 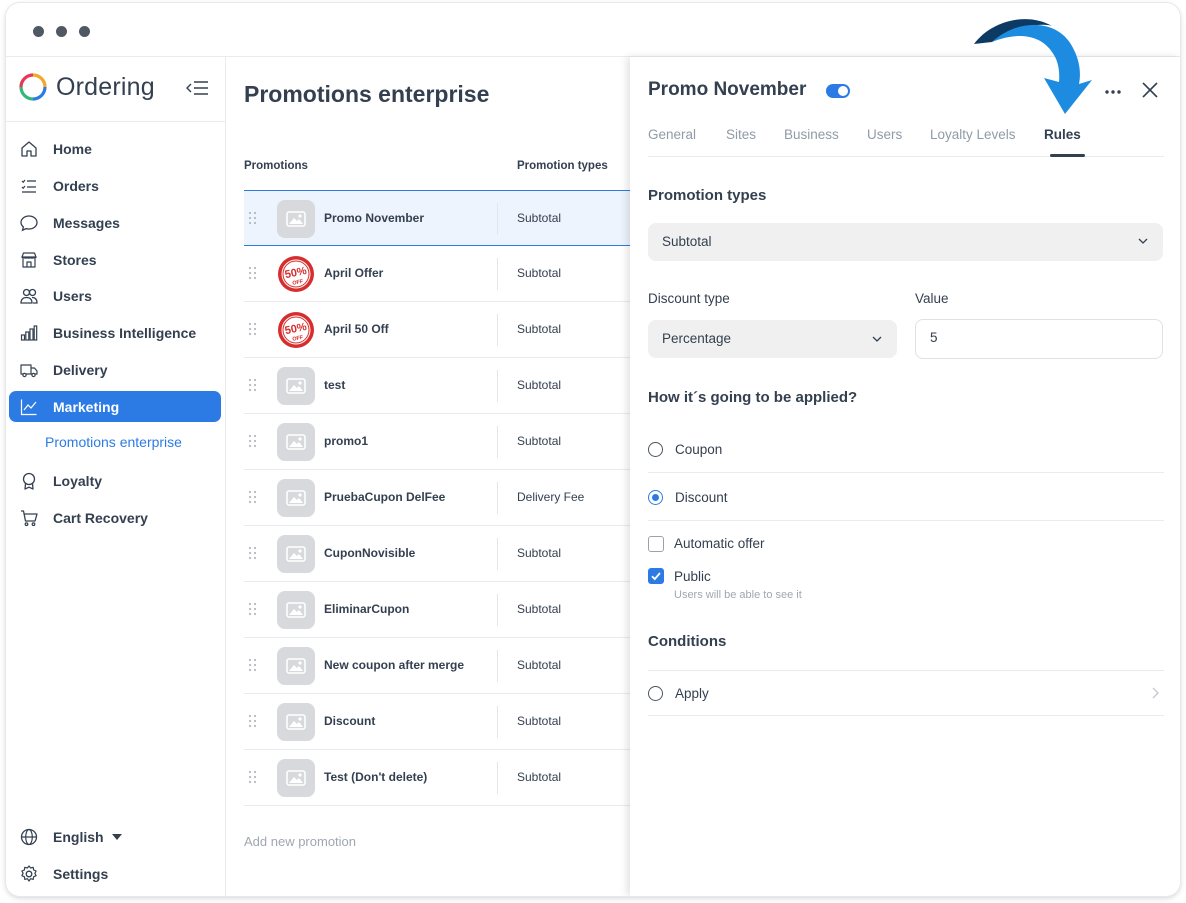 What do you see at coordinates (115, 185) in the screenshot?
I see `sidebar-item-orders: Orders` at bounding box center [115, 185].